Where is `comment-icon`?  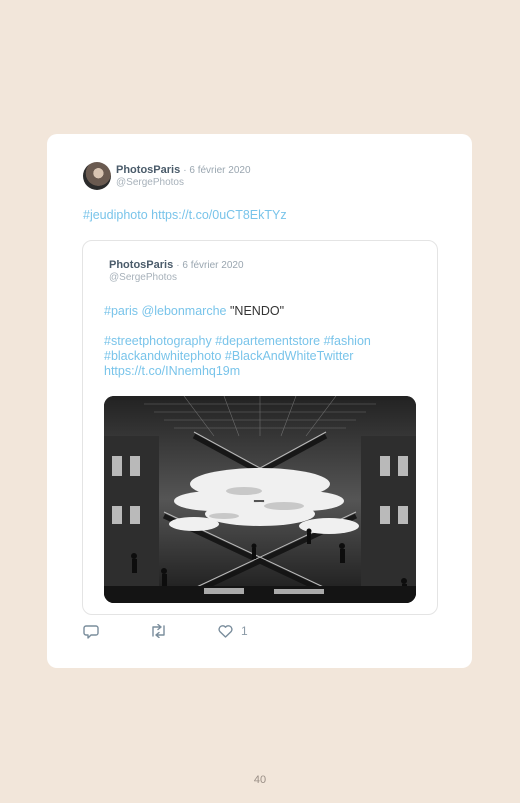 comment-icon is located at coordinates (91, 632).